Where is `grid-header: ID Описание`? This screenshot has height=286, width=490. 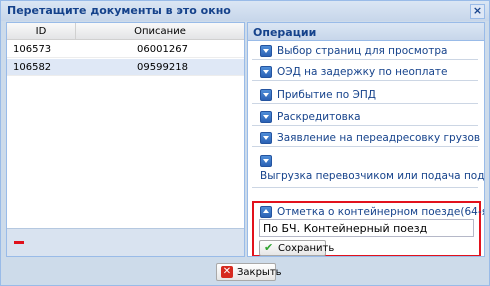 grid-header: ID Описание is located at coordinates (125, 31).